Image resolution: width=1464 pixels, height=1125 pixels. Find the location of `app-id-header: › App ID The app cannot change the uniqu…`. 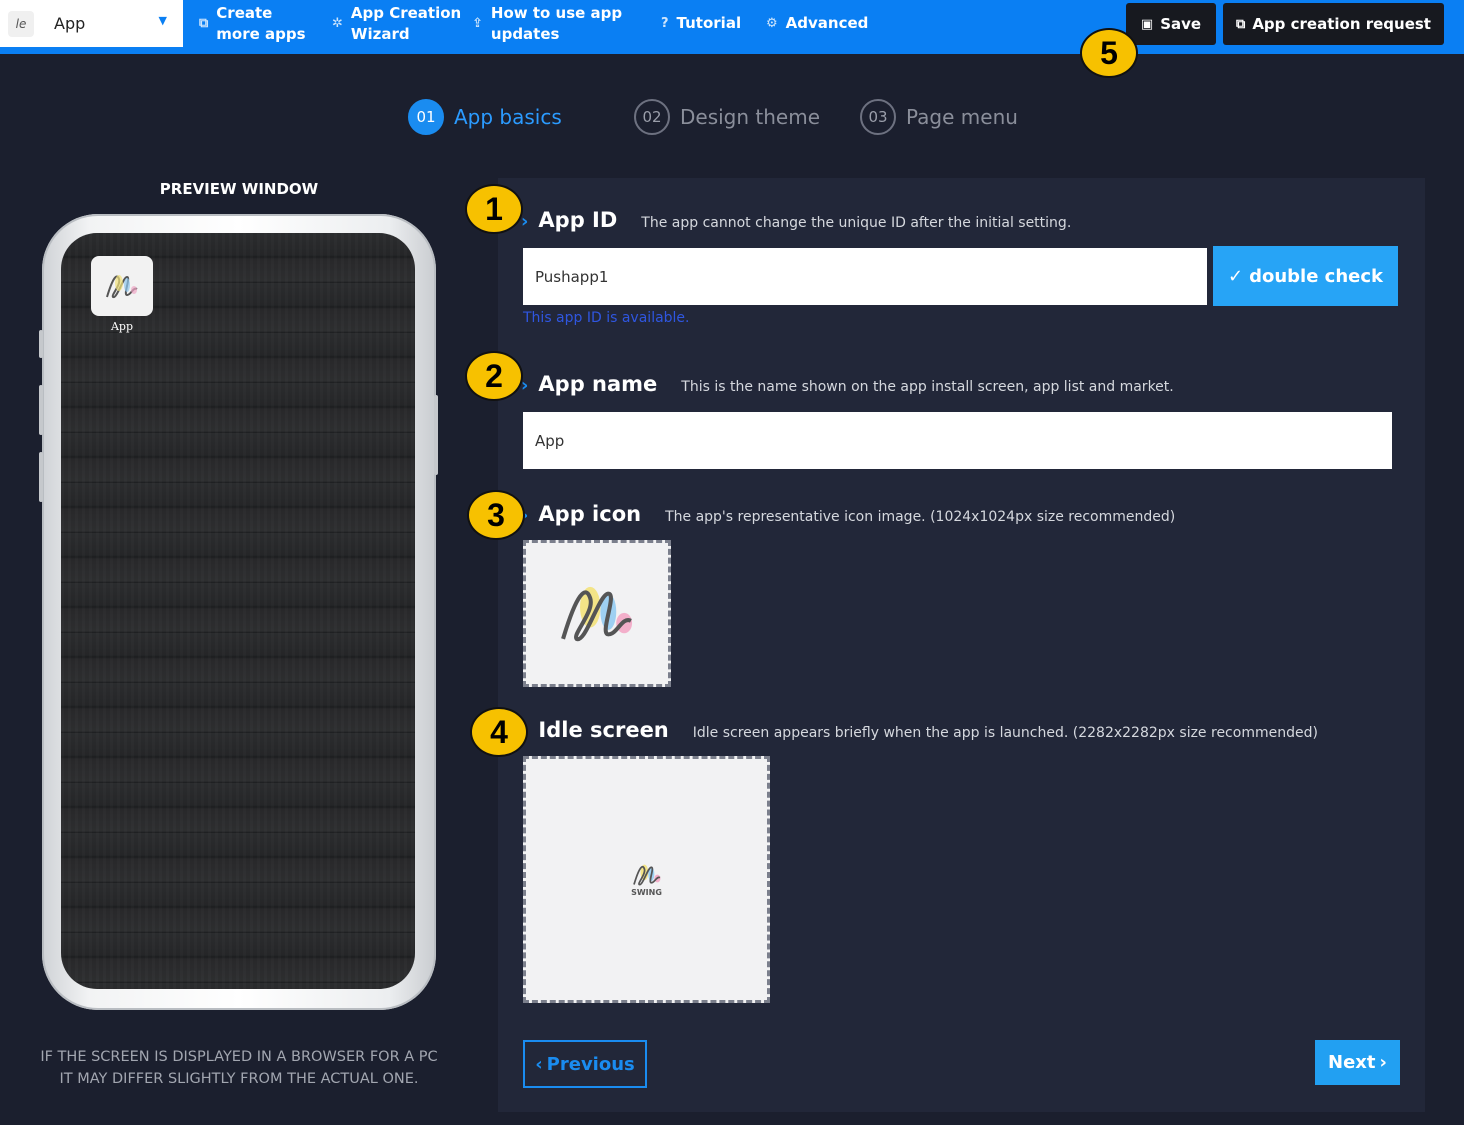

app-id-header: › App ID The app cannot change the uniqu… is located at coordinates (796, 220).